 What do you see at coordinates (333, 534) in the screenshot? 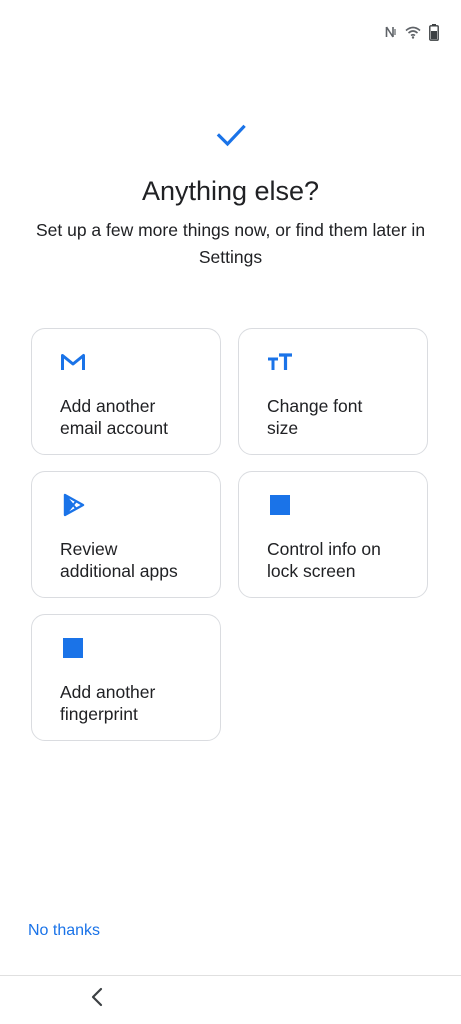
I see `lock-screen-info-card: Control info on lock screen` at bounding box center [333, 534].